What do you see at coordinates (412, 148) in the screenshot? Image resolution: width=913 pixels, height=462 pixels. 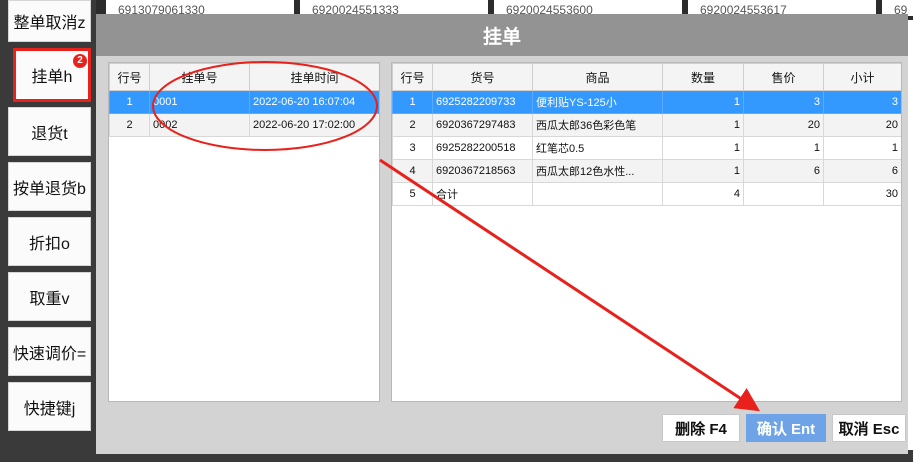 I see `cell-row-number: 3` at bounding box center [412, 148].